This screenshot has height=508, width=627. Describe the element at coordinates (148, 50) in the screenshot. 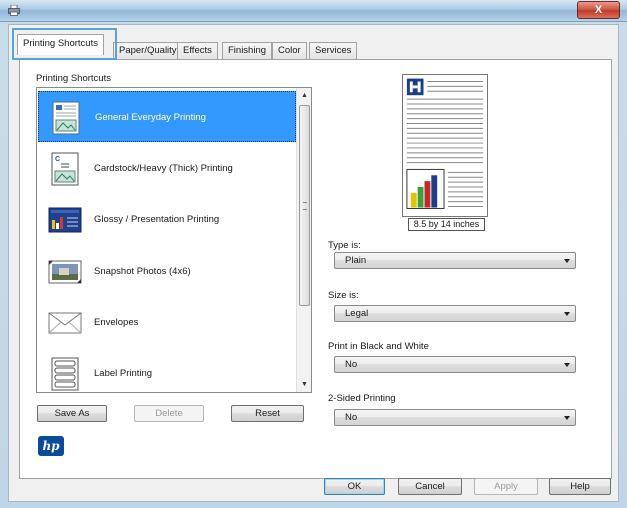

I see `tab-paper-quality: Paper/Quality` at that location.